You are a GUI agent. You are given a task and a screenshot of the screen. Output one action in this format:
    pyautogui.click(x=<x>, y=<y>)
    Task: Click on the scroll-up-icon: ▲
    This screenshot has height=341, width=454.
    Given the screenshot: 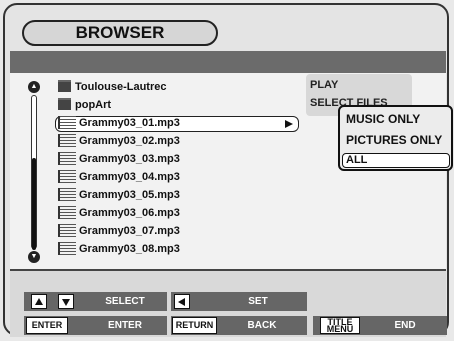 What is the action you would take?
    pyautogui.click(x=34, y=87)
    